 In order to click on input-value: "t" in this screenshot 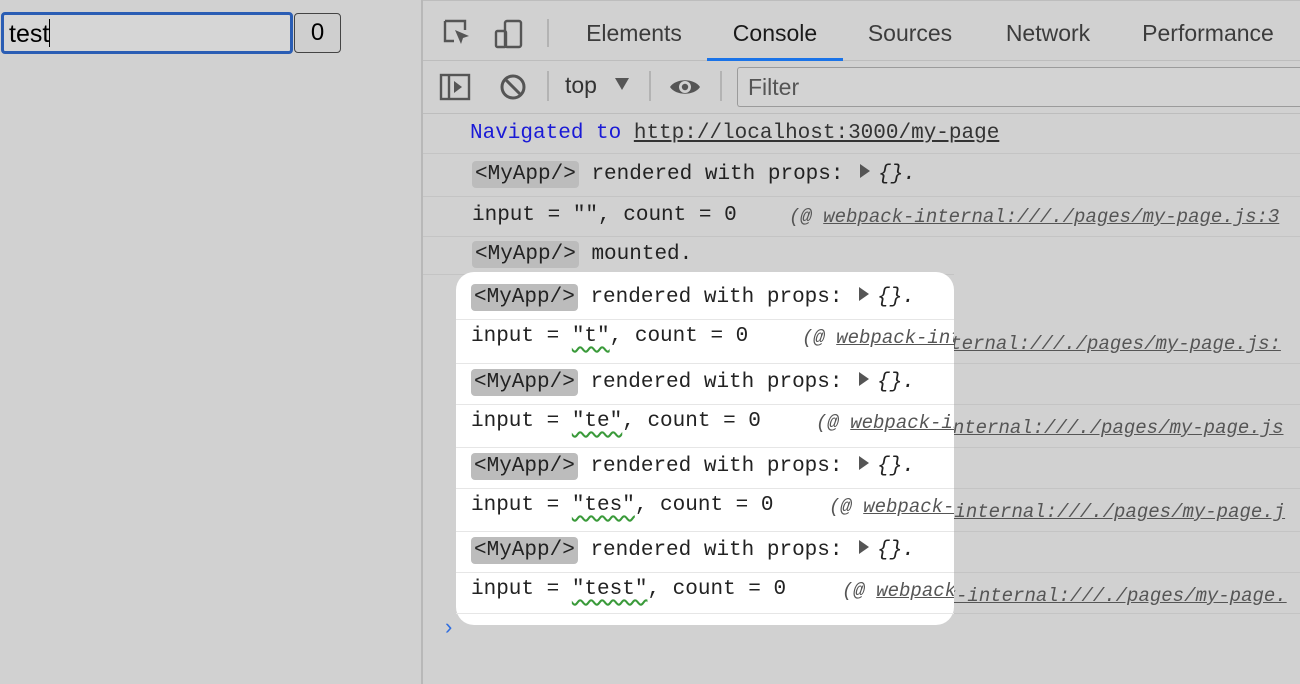, I will do `click(590, 336)`.